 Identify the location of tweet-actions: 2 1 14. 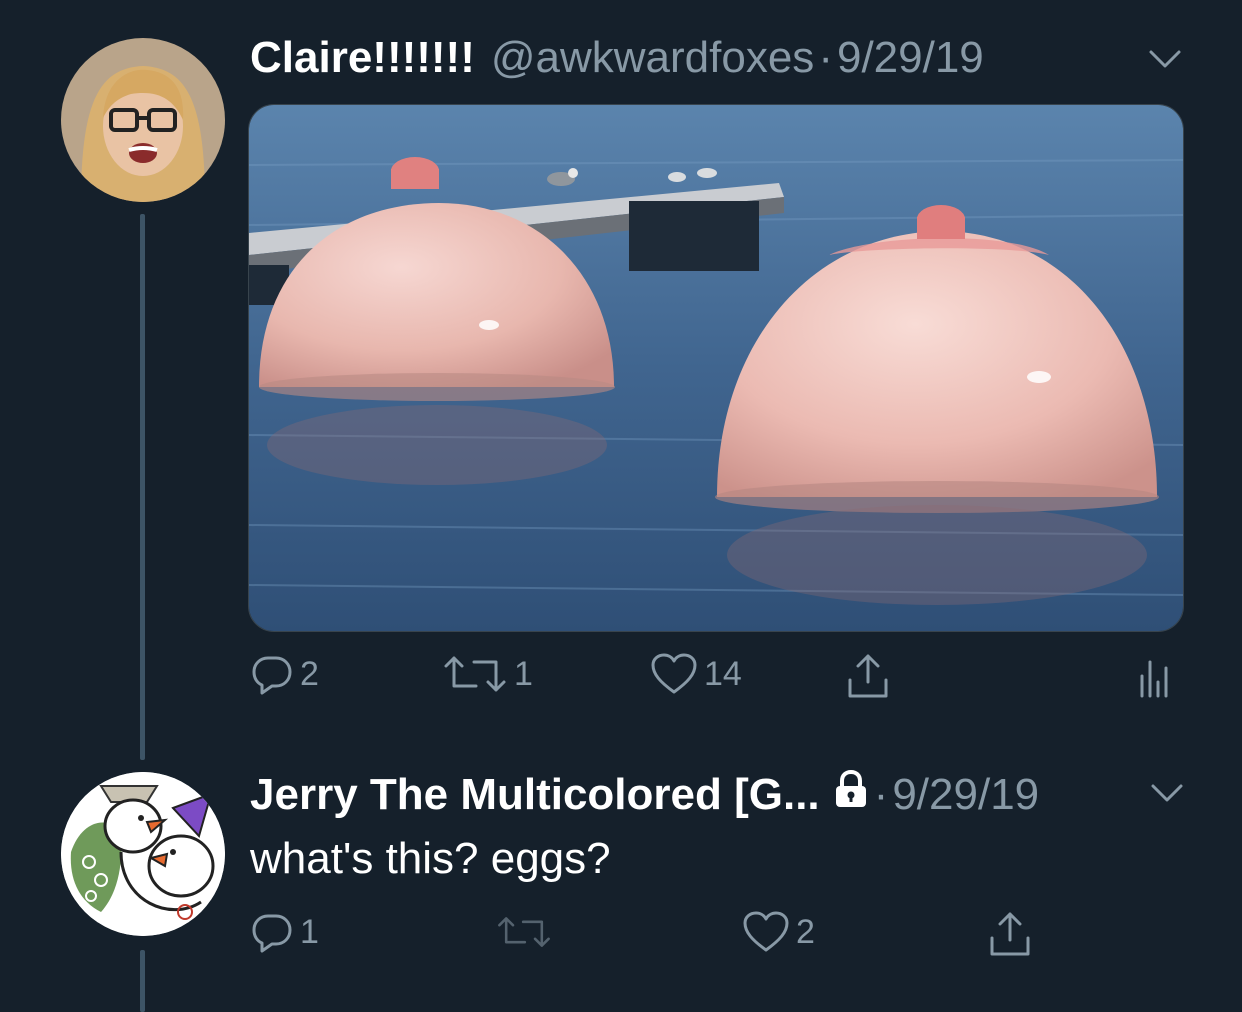
(716, 682).